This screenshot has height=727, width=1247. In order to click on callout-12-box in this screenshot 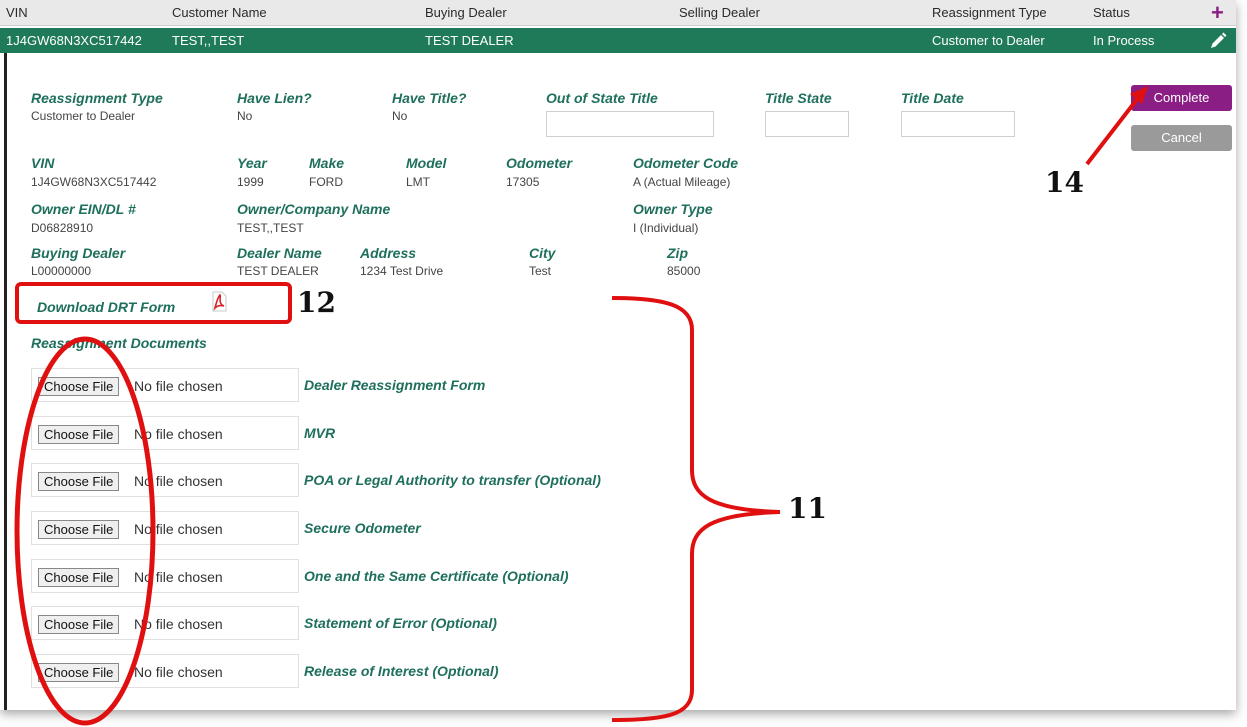, I will do `click(153, 303)`.